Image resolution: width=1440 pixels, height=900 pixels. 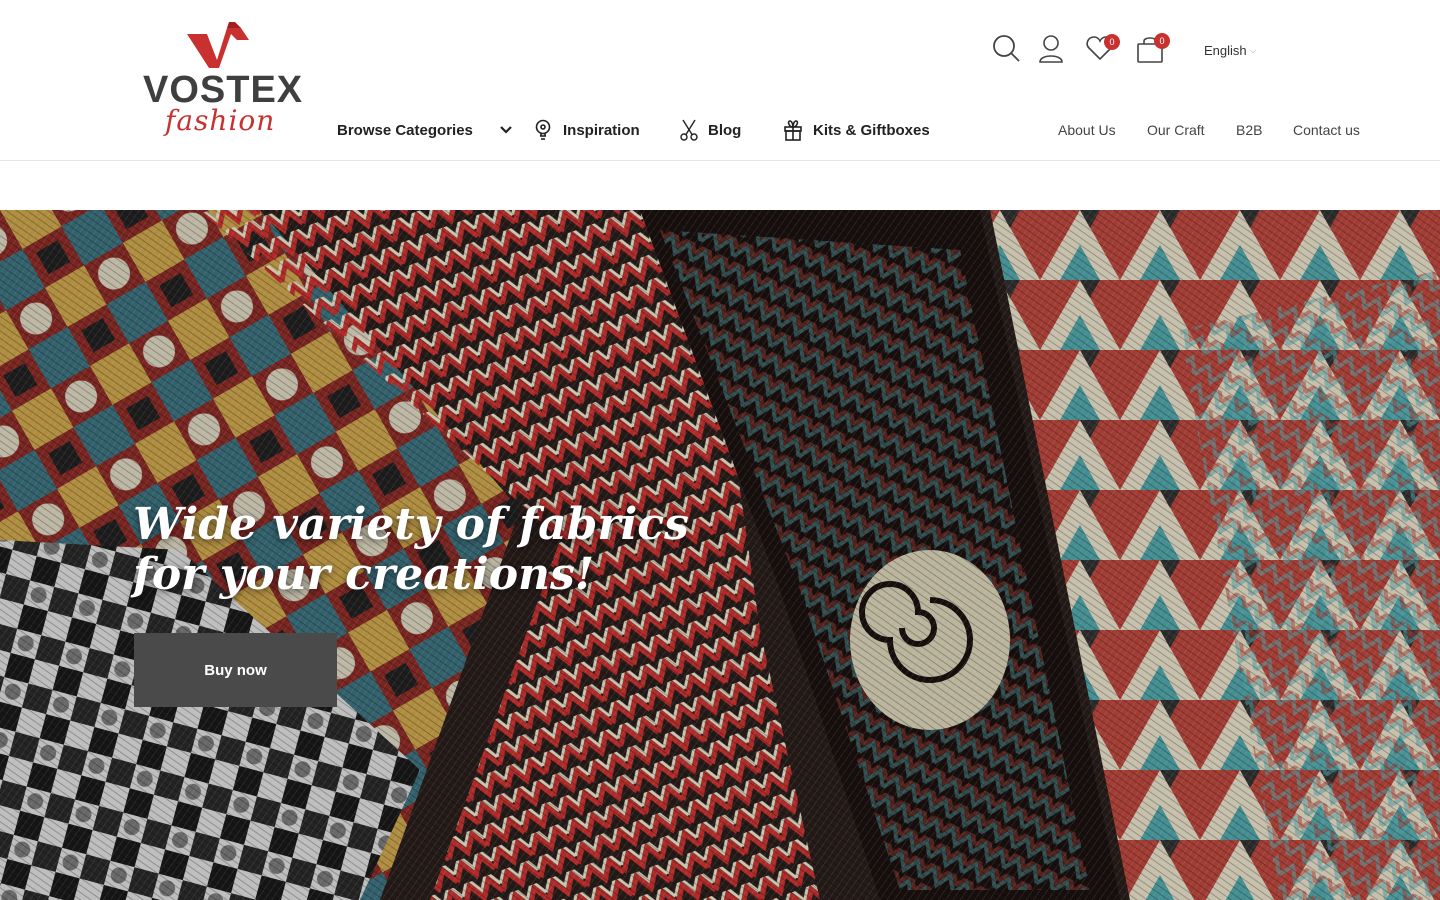 I want to click on nav-kits-giftboxes: Kits & Giftboxes, so click(x=856, y=130).